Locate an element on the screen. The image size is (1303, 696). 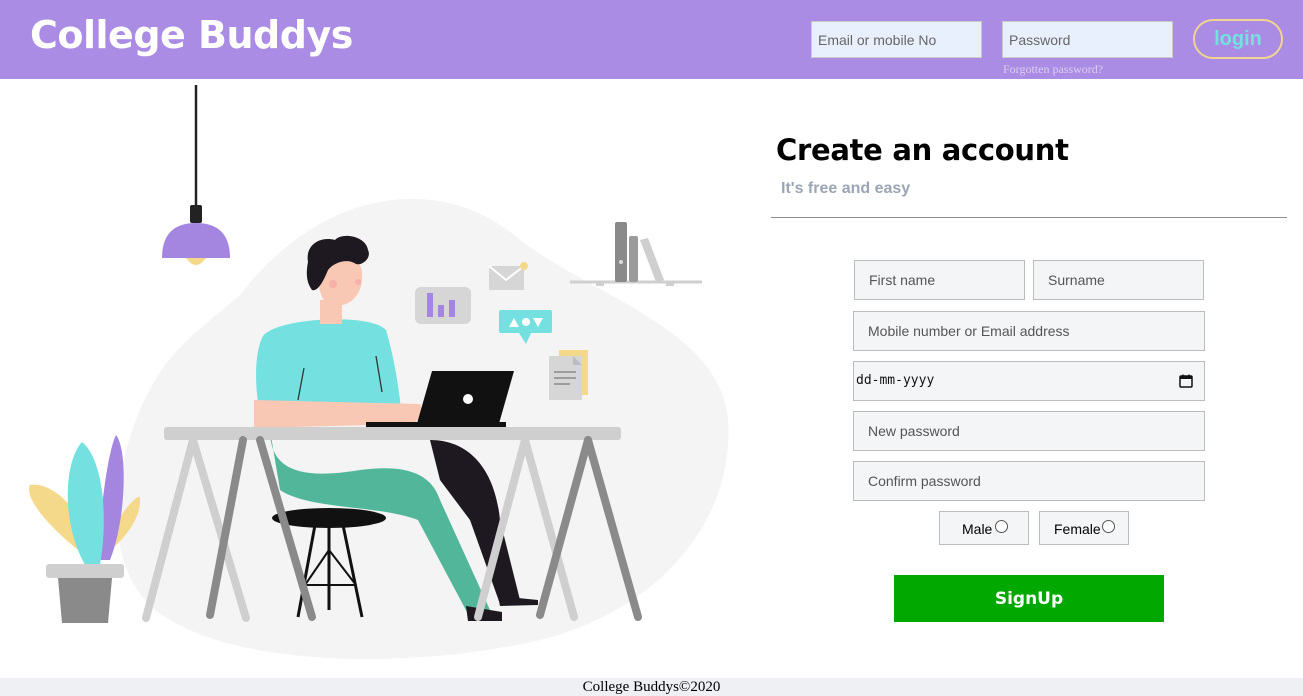
gender-female-option: Female is located at coordinates (1084, 528).